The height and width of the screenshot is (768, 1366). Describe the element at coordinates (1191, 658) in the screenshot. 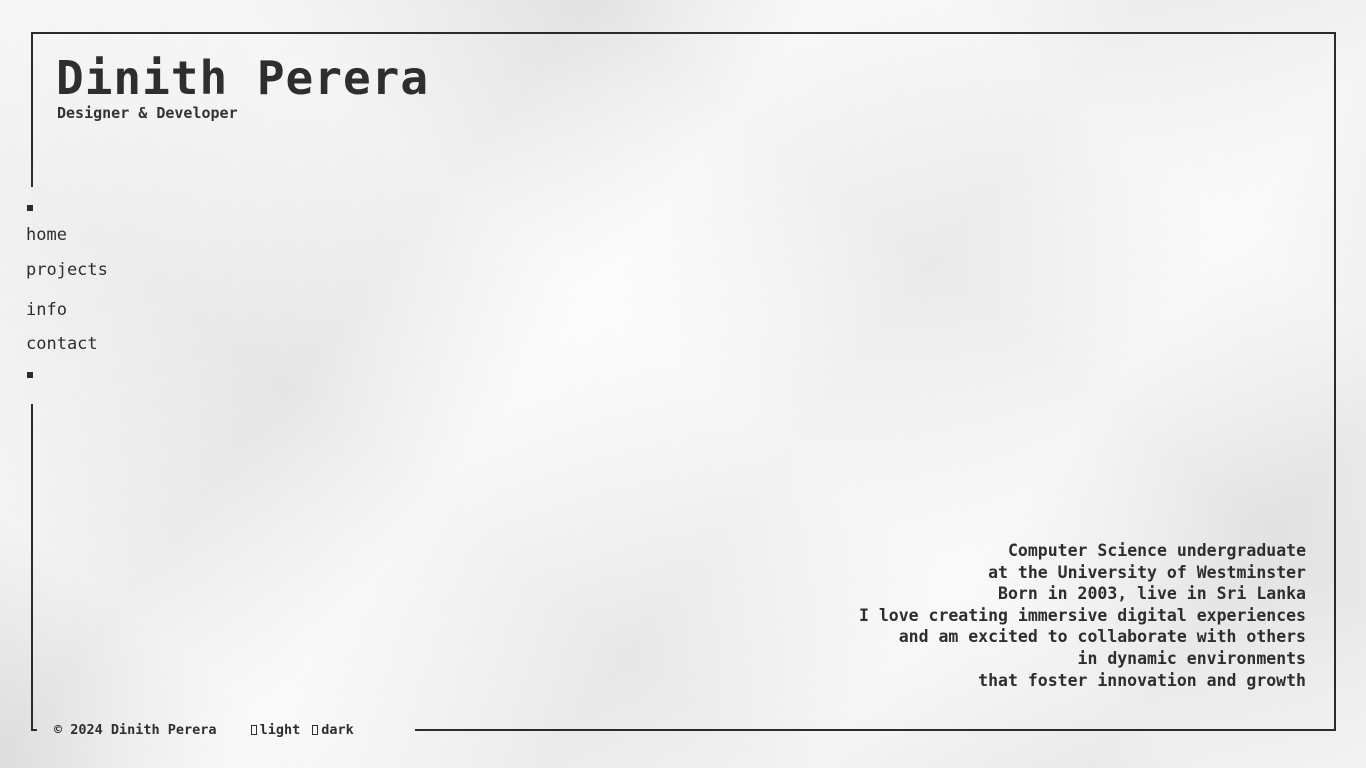

I see `about-line: in dynamic environments` at that location.